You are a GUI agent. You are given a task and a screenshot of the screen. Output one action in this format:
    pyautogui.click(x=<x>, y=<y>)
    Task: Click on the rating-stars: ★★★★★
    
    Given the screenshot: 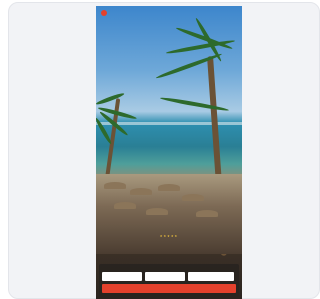 What is the action you would take?
    pyautogui.click(x=169, y=236)
    